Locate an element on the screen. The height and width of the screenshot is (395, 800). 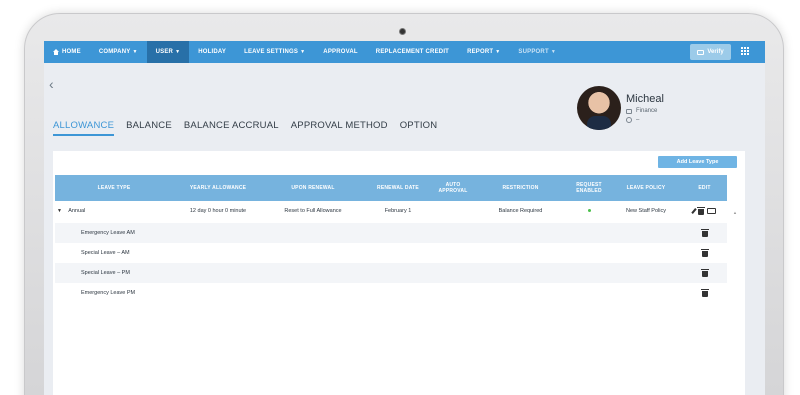
avatar is located at coordinates (599, 108).